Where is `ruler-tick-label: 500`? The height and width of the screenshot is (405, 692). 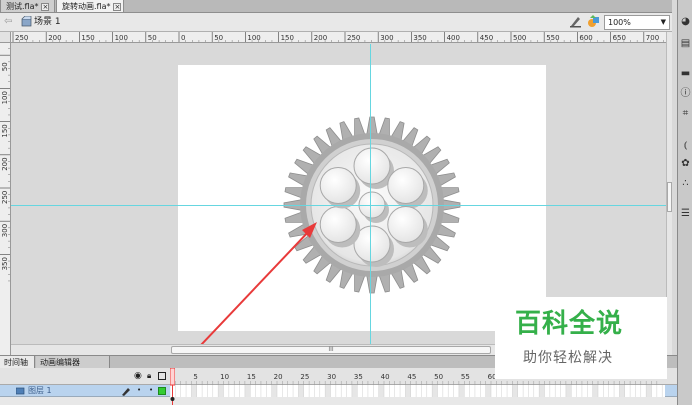 ruler-tick-label: 500 is located at coordinates (519, 38).